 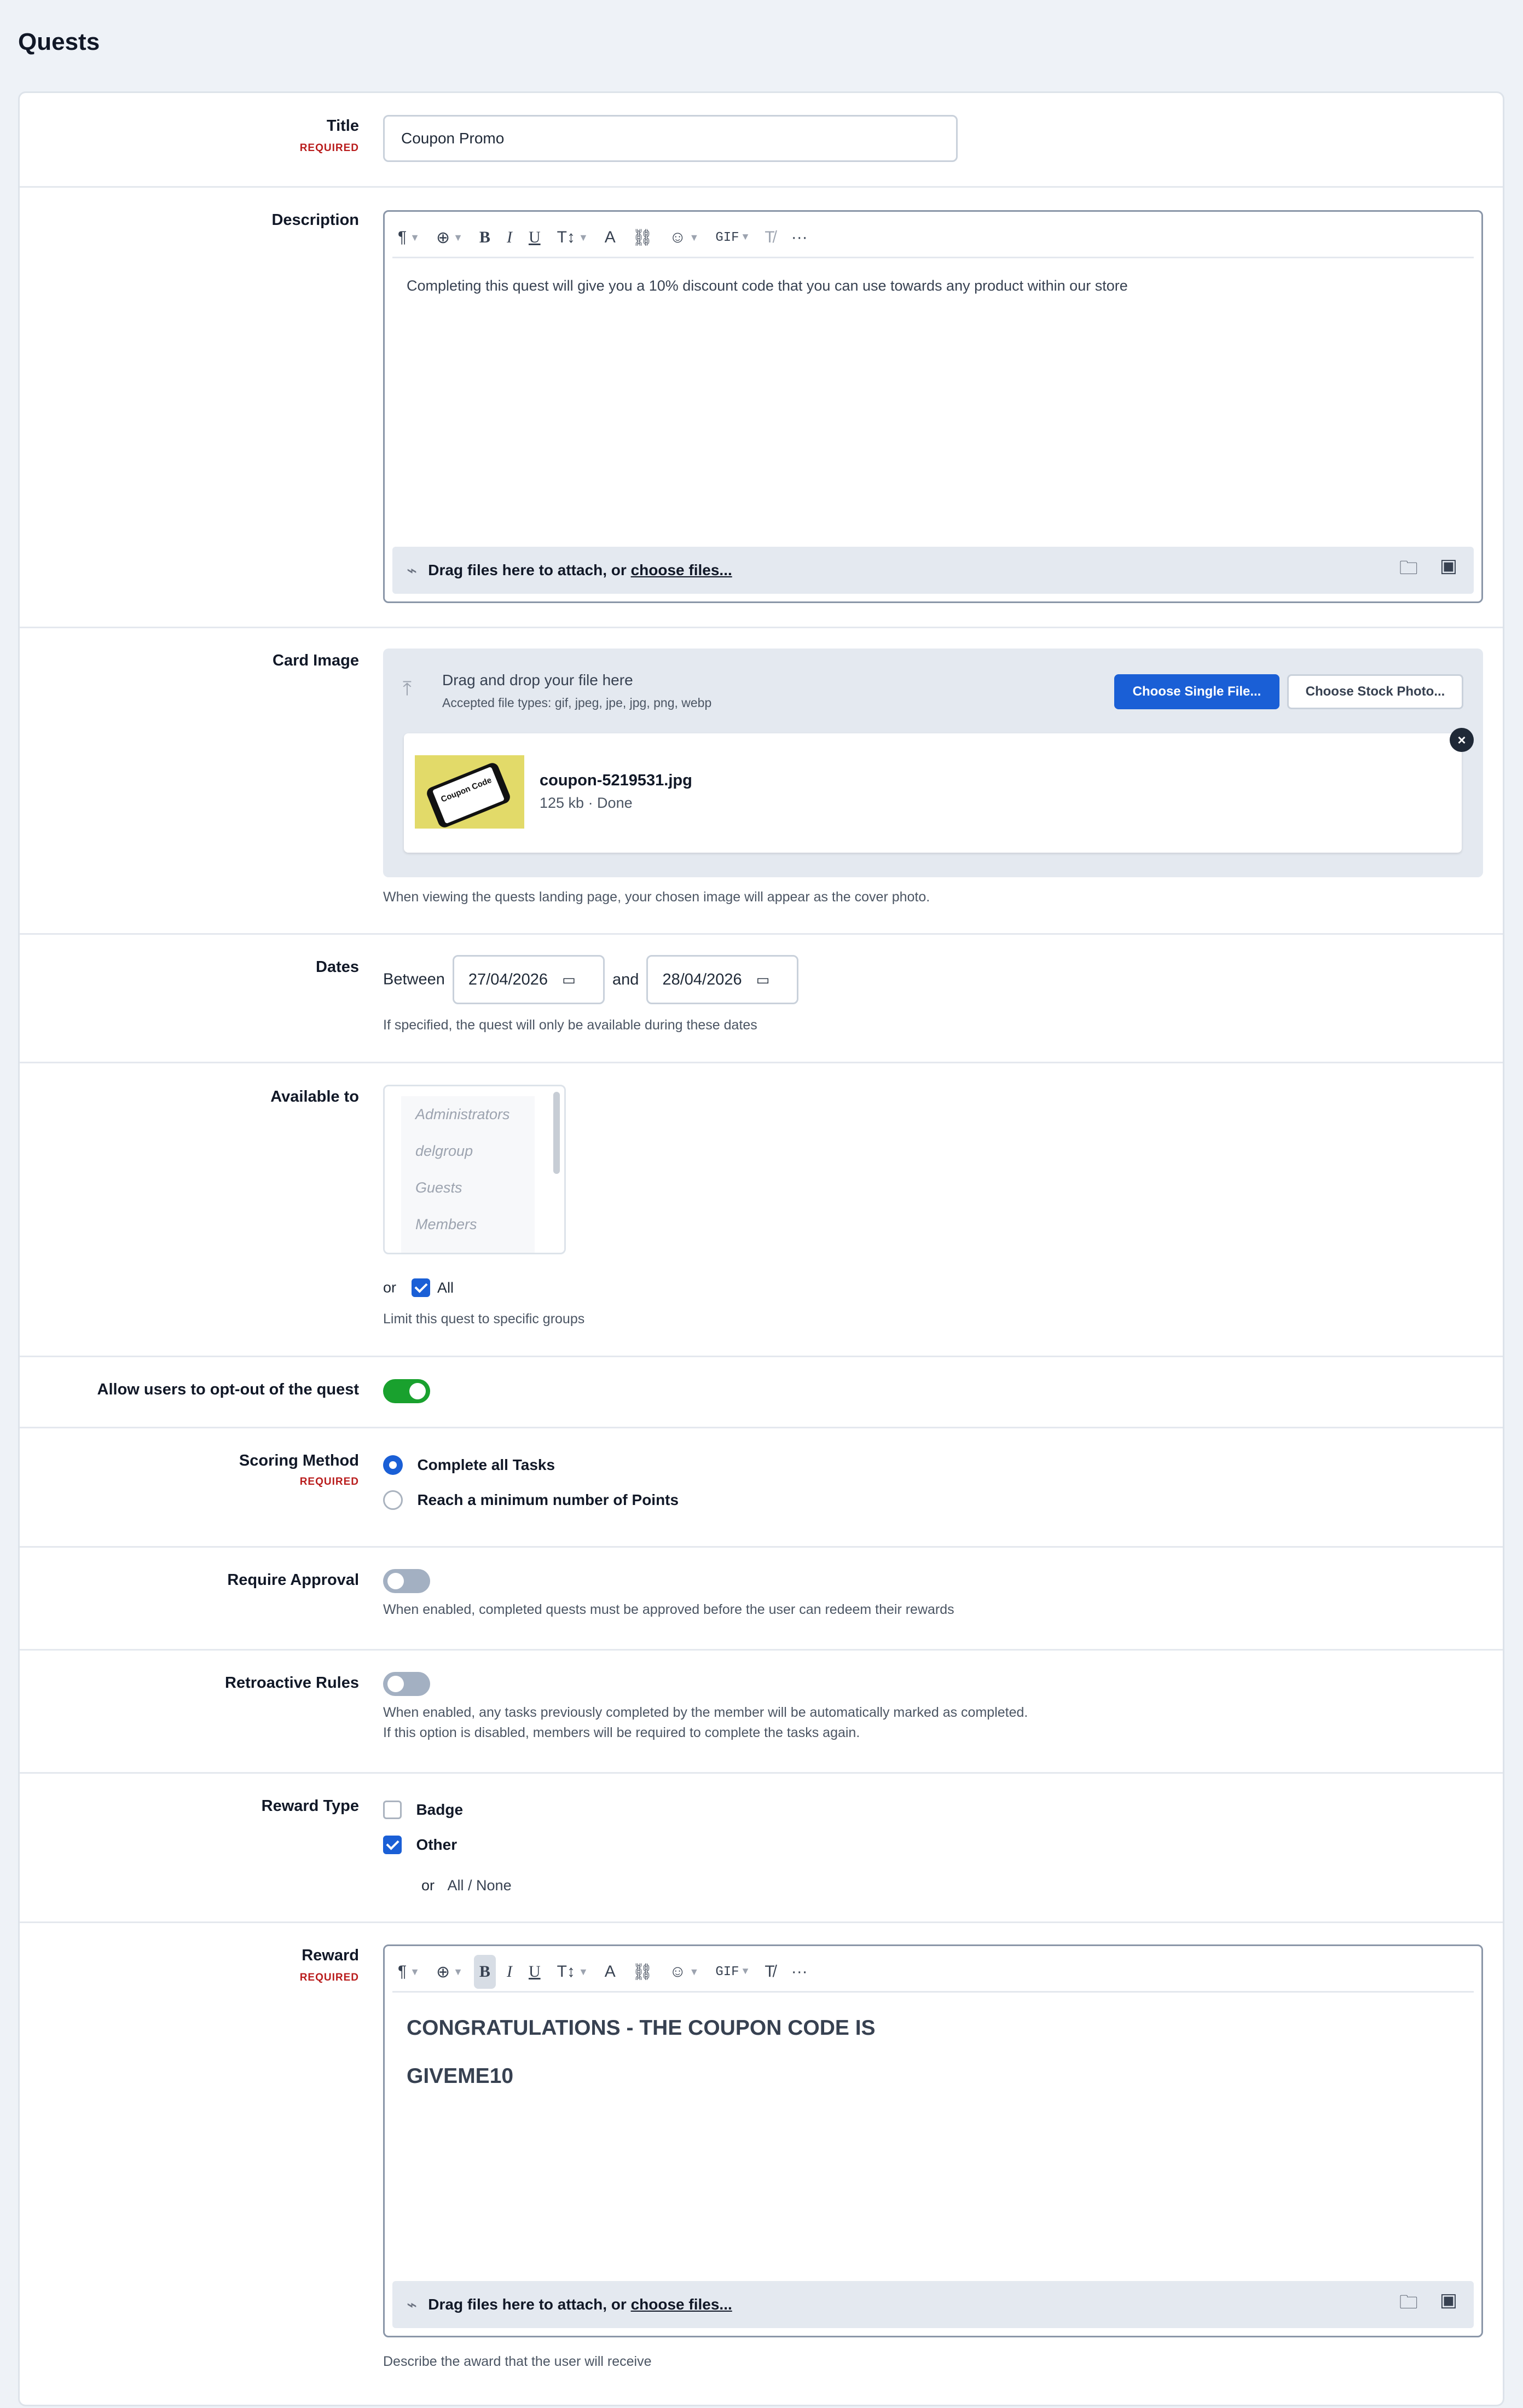 I want to click on title-input, so click(x=671, y=138).